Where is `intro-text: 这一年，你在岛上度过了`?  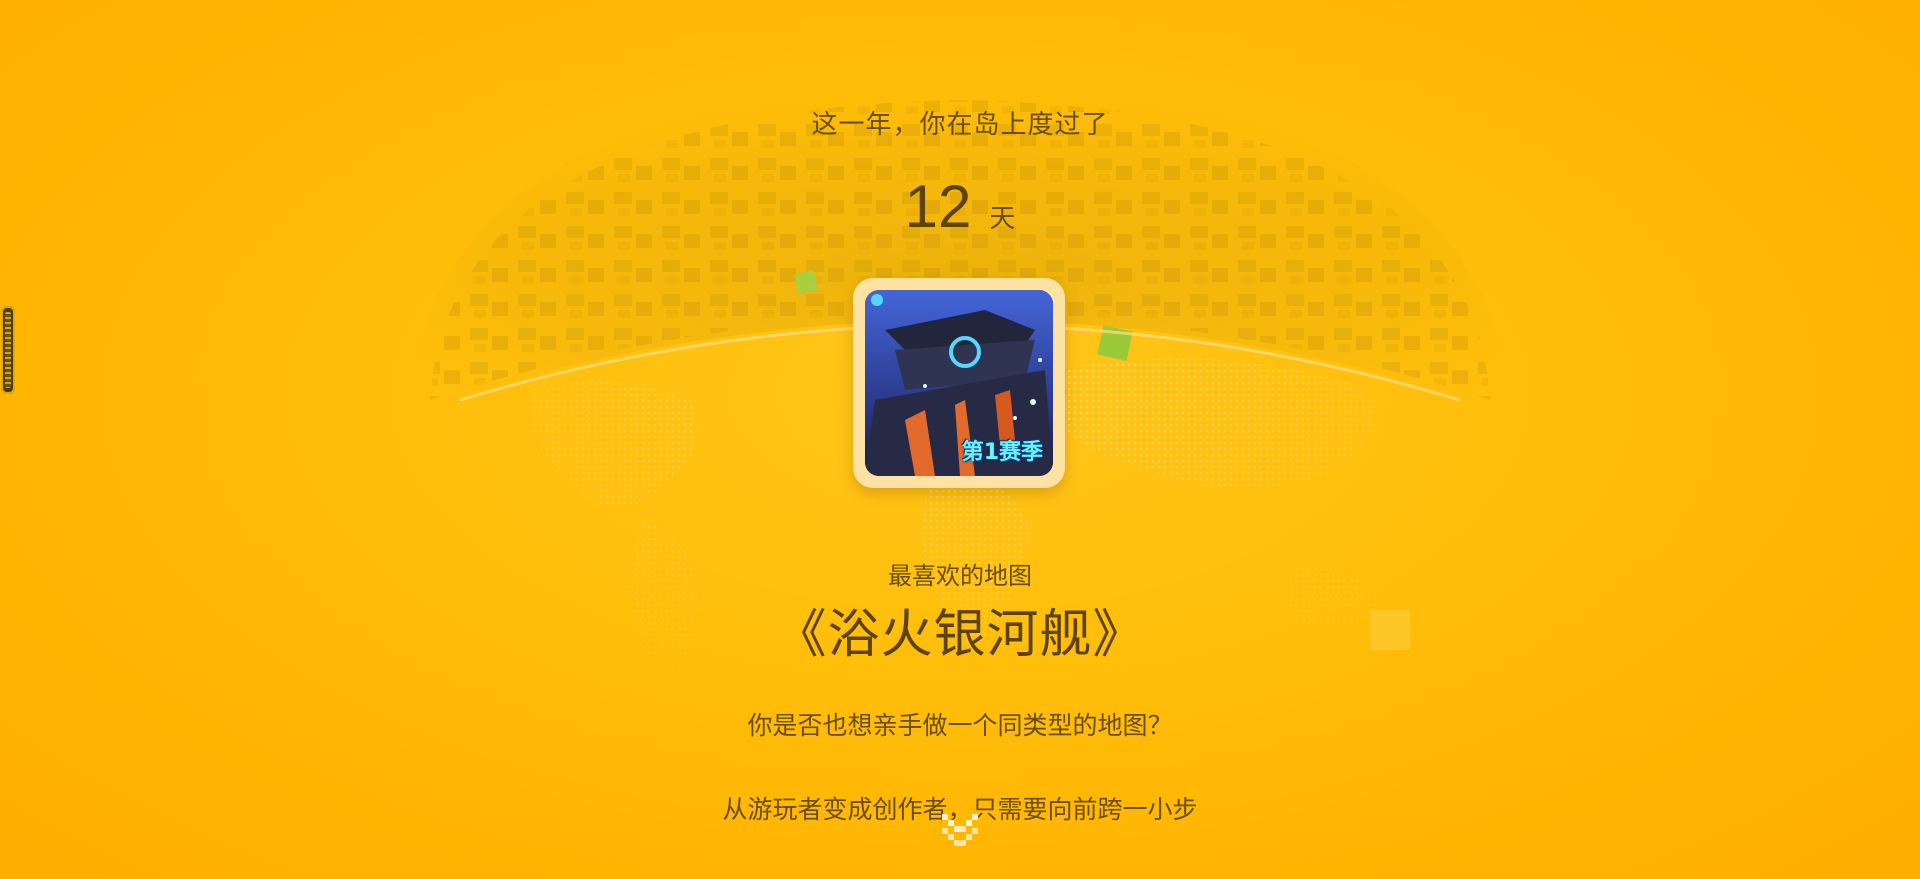 intro-text: 这一年，你在岛上度过了 is located at coordinates (960, 125).